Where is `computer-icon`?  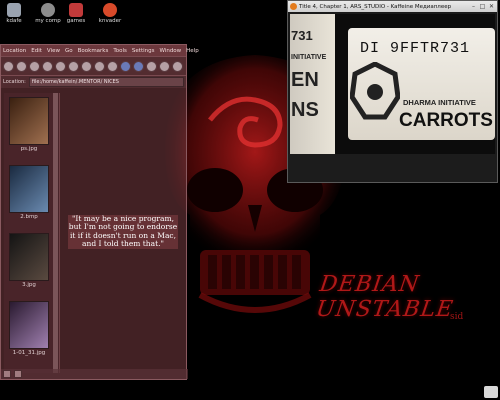
computer-icon is located at coordinates (48, 10).